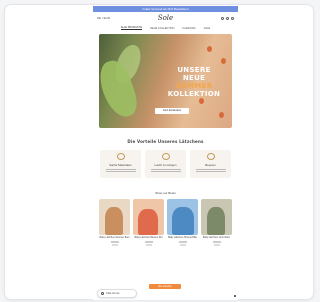 The width and height of the screenshot is (320, 302). Describe the element at coordinates (182, 238) in the screenshot. I see `product-title: Baby Lätzchen Himmel Blau` at that location.